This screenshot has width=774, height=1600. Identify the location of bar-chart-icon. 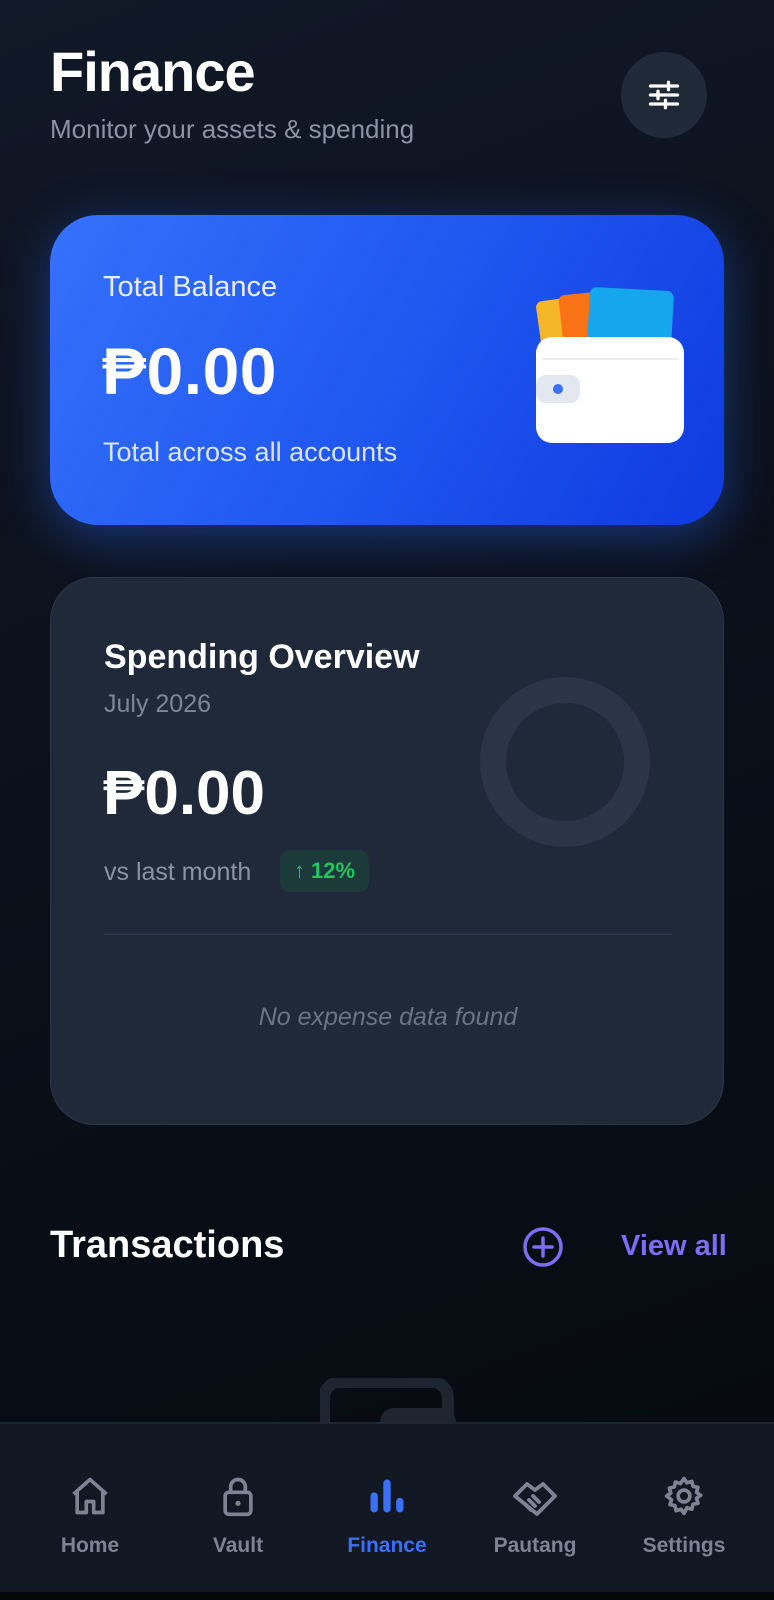
(387, 1496).